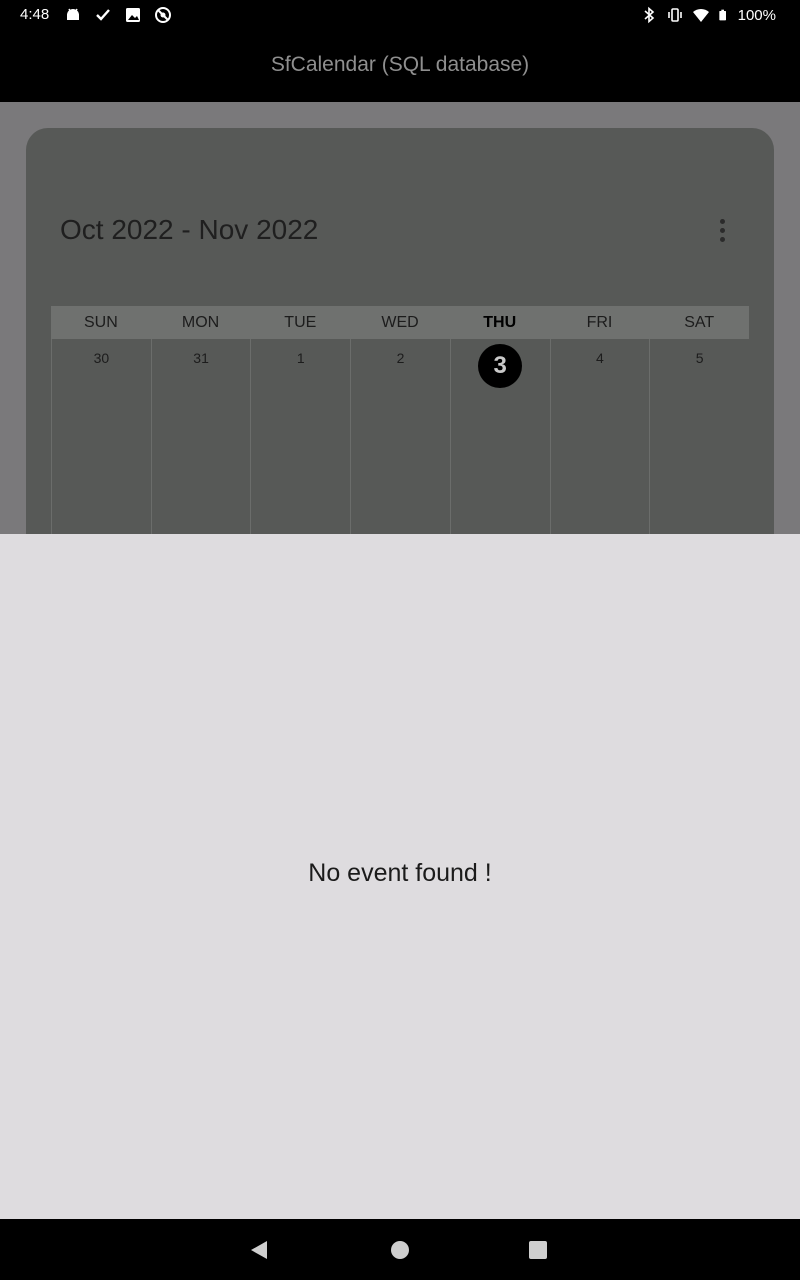 This screenshot has height=1280, width=800. I want to click on calendar-header-date-range: Oct 2022 - Nov 2022, so click(189, 230).